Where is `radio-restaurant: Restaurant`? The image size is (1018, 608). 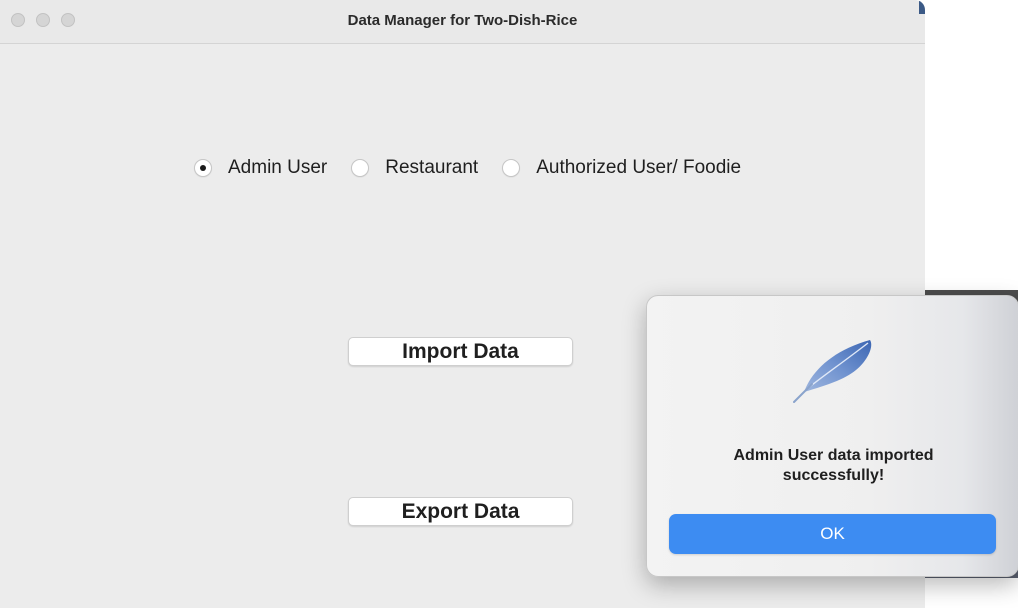 radio-restaurant: Restaurant is located at coordinates (414, 168).